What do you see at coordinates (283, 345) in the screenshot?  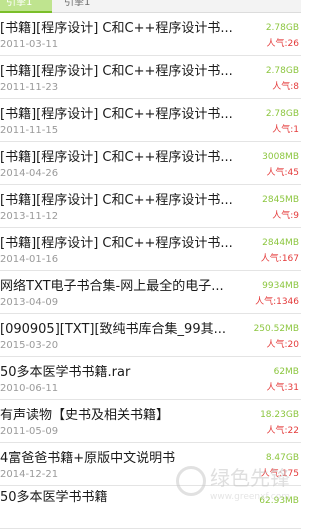 I see `result-popularity: 人气:20` at bounding box center [283, 345].